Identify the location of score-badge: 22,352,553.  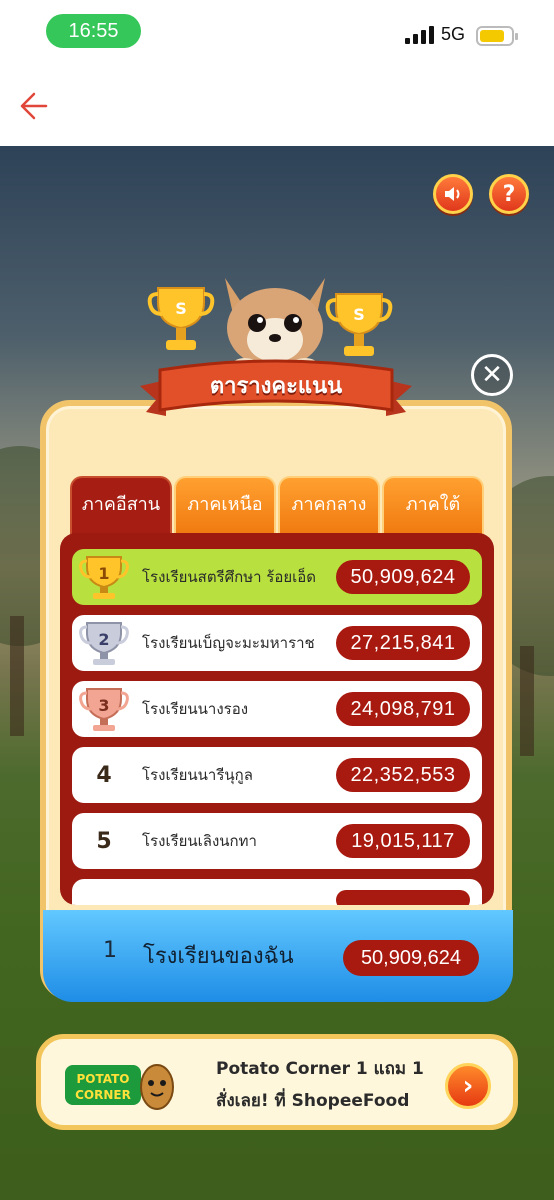
(403, 775).